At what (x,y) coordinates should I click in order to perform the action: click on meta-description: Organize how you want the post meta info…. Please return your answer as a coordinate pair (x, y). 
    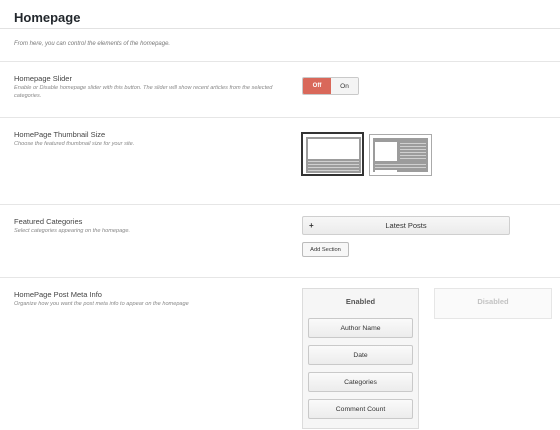
    Looking at the image, I should click on (101, 304).